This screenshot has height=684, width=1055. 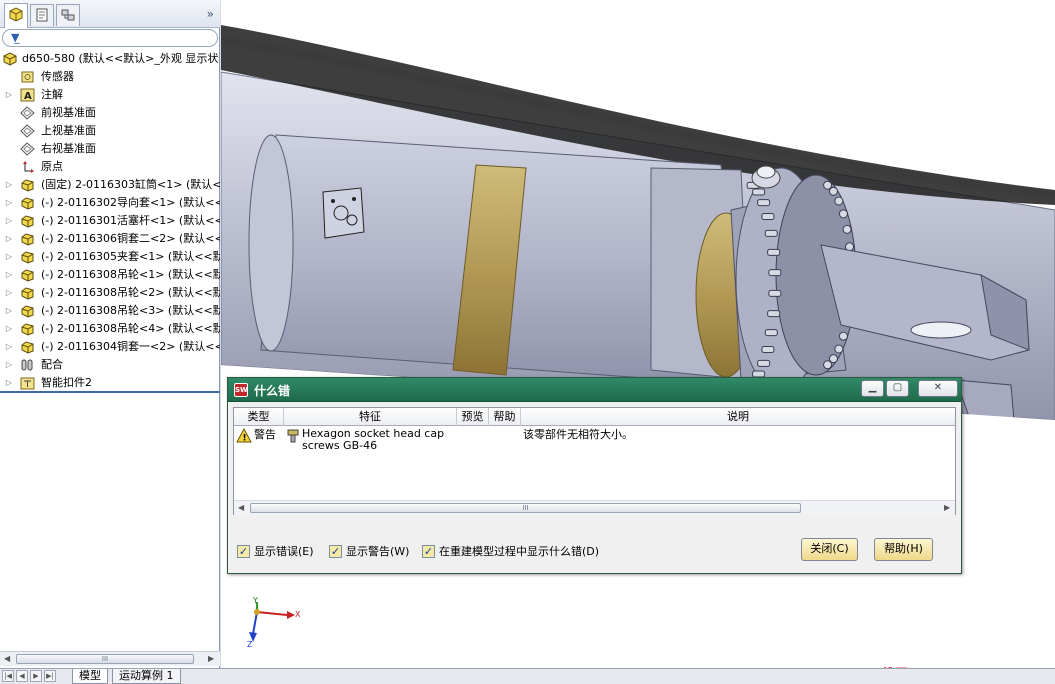 I want to click on checkbox-check-icon: ✓, so click(x=428, y=551).